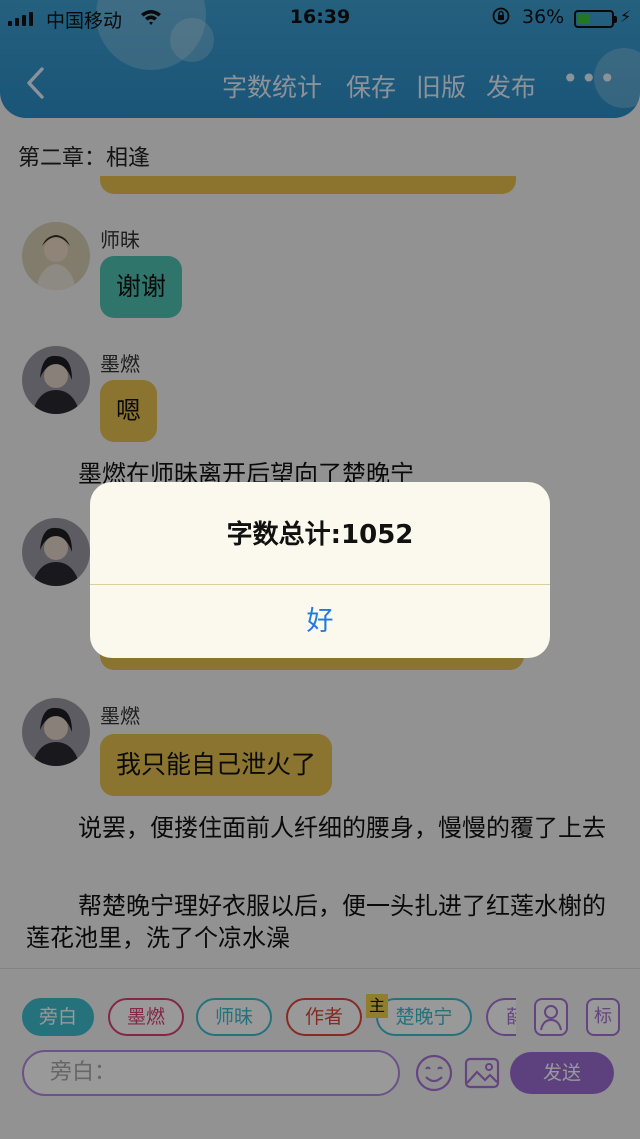 This screenshot has width=640, height=1139. Describe the element at coordinates (320, 570) in the screenshot. I see `word-count-alert: 字数总计:1052 好` at that location.